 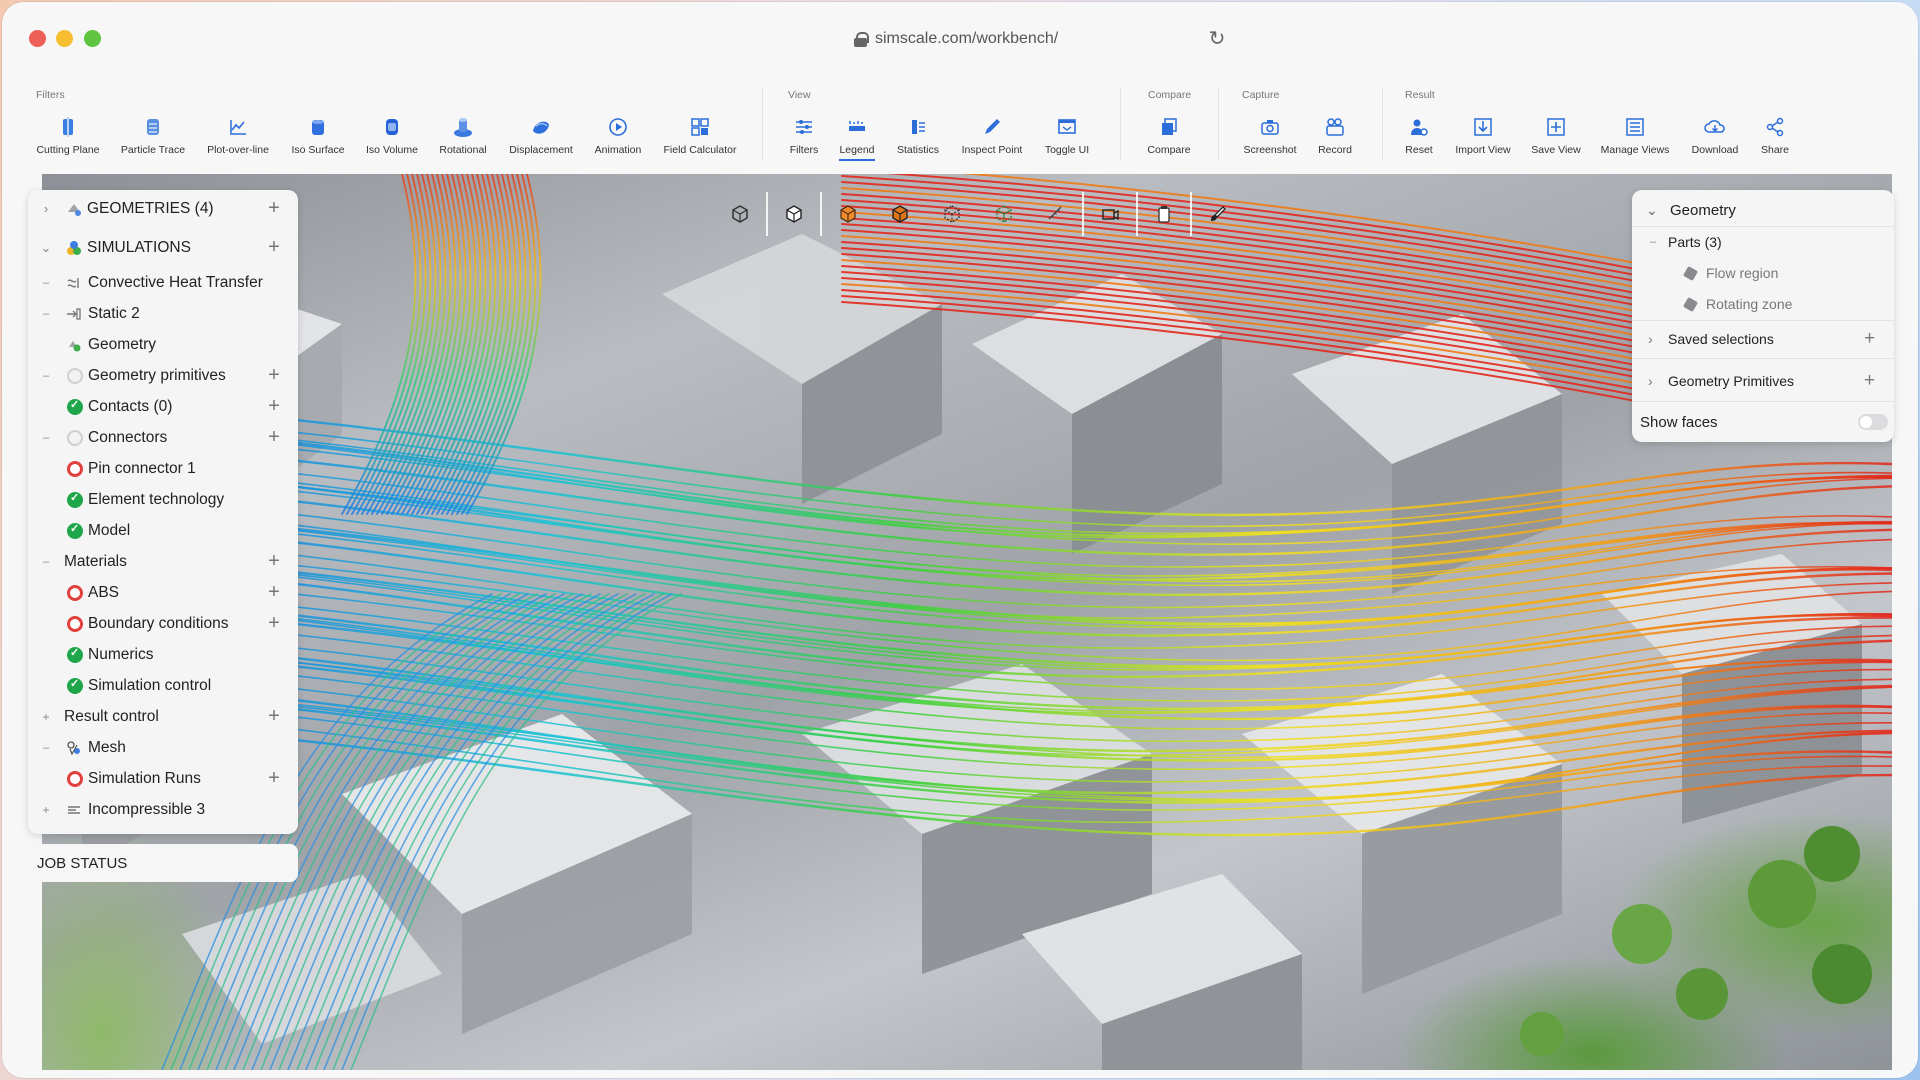 What do you see at coordinates (163, 778) in the screenshot?
I see `tree-item-simulation-runs: Simulation Runs +` at bounding box center [163, 778].